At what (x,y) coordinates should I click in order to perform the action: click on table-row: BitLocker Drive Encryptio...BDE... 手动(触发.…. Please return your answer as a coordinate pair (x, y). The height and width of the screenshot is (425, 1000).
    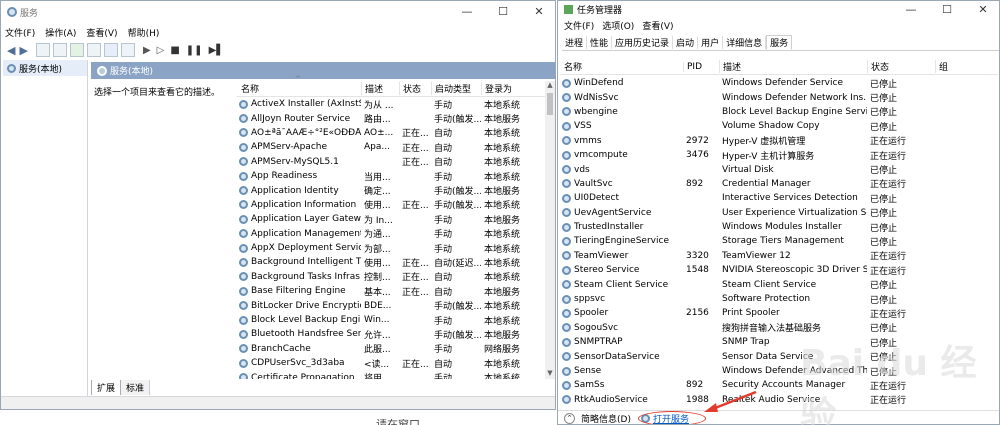
    Looking at the image, I should click on (391, 305).